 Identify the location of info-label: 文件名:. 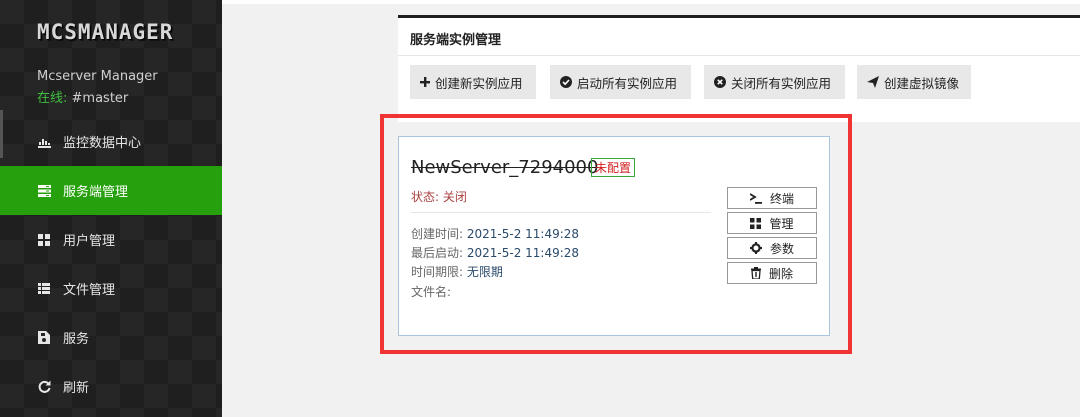
(431, 292).